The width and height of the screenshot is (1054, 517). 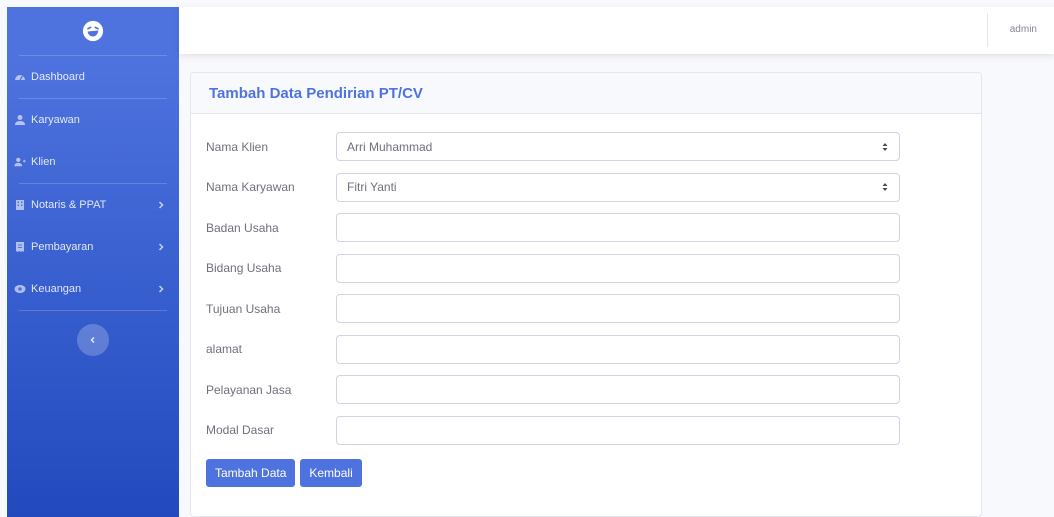 I want to click on badan-usaha-label: Badan Usaha, so click(x=242, y=227).